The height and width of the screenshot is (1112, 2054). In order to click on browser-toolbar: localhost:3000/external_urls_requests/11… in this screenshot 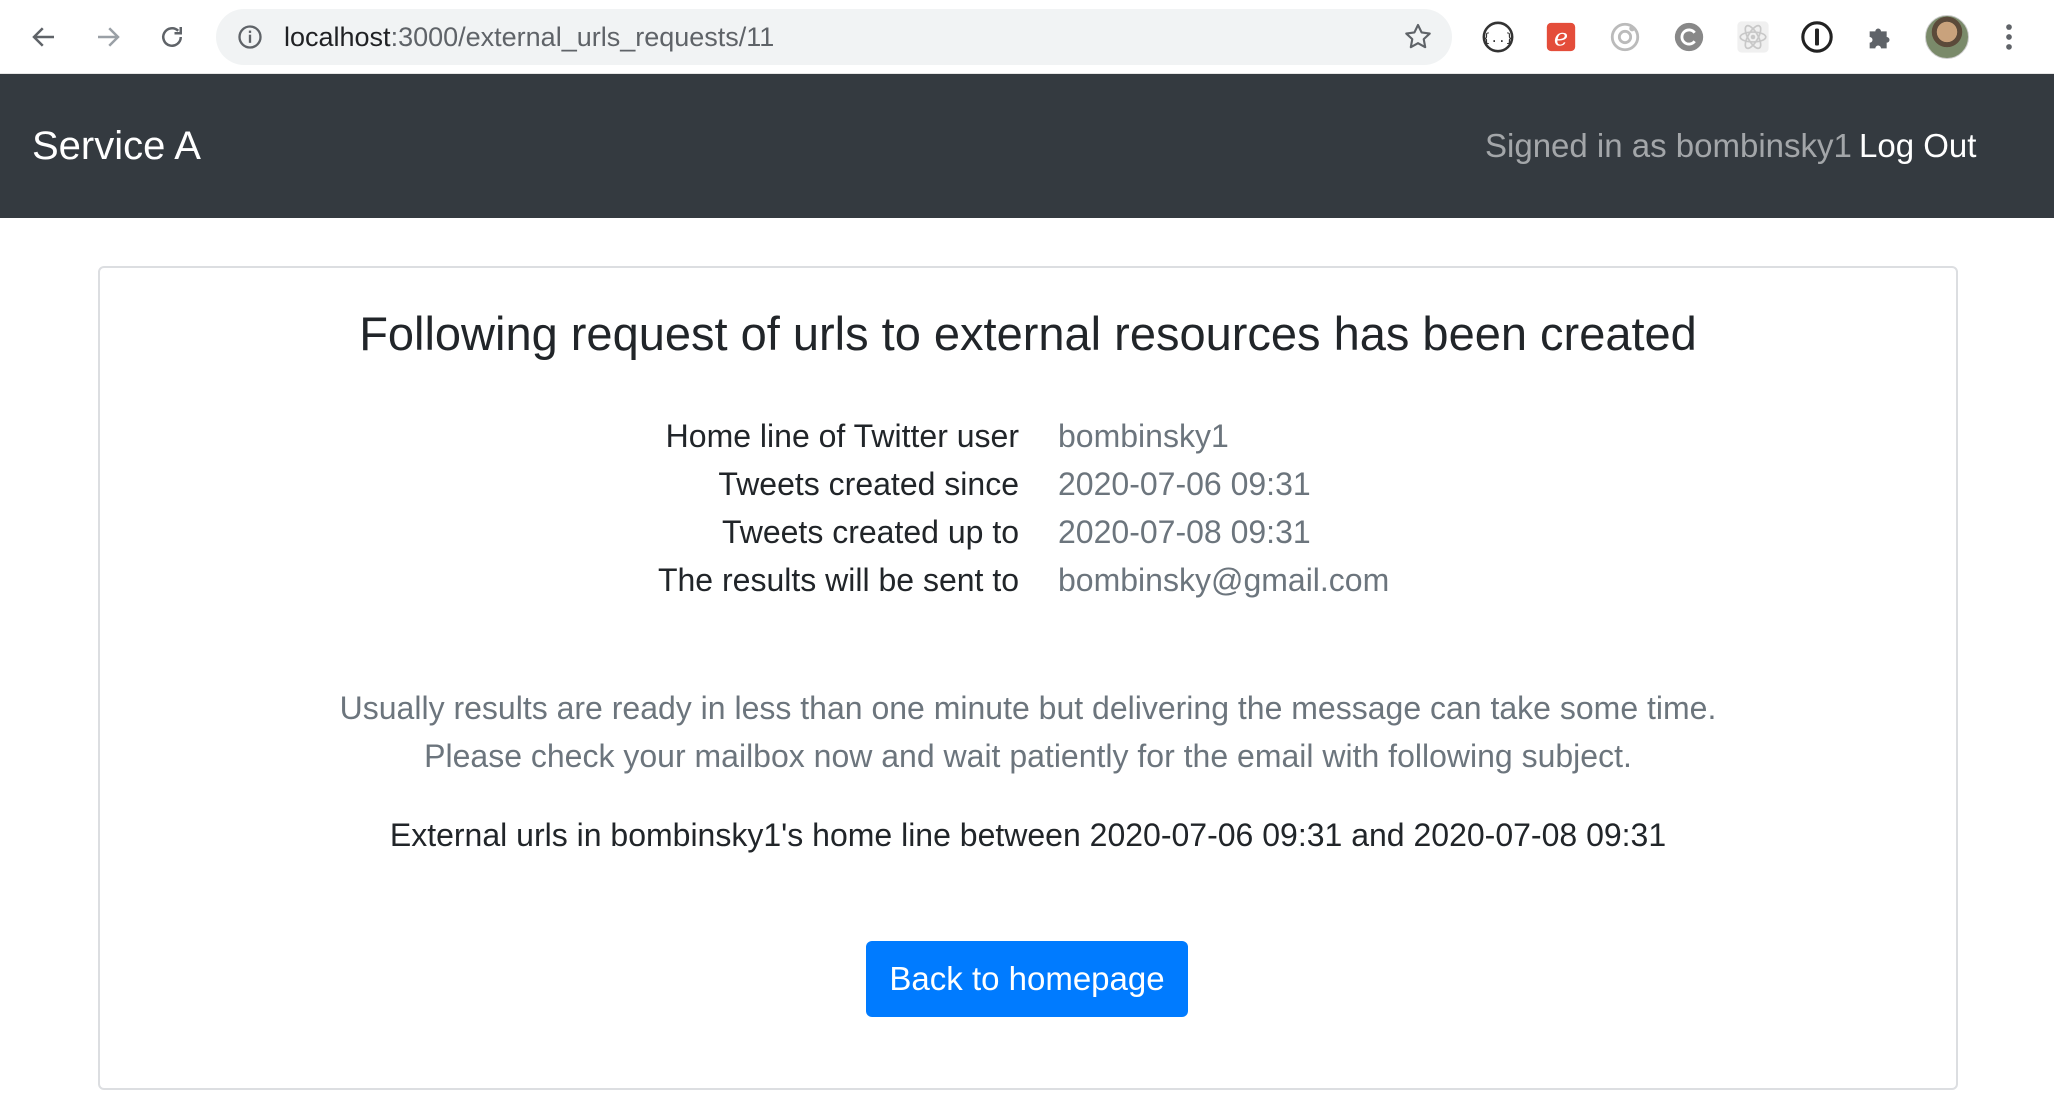, I will do `click(1027, 37)`.